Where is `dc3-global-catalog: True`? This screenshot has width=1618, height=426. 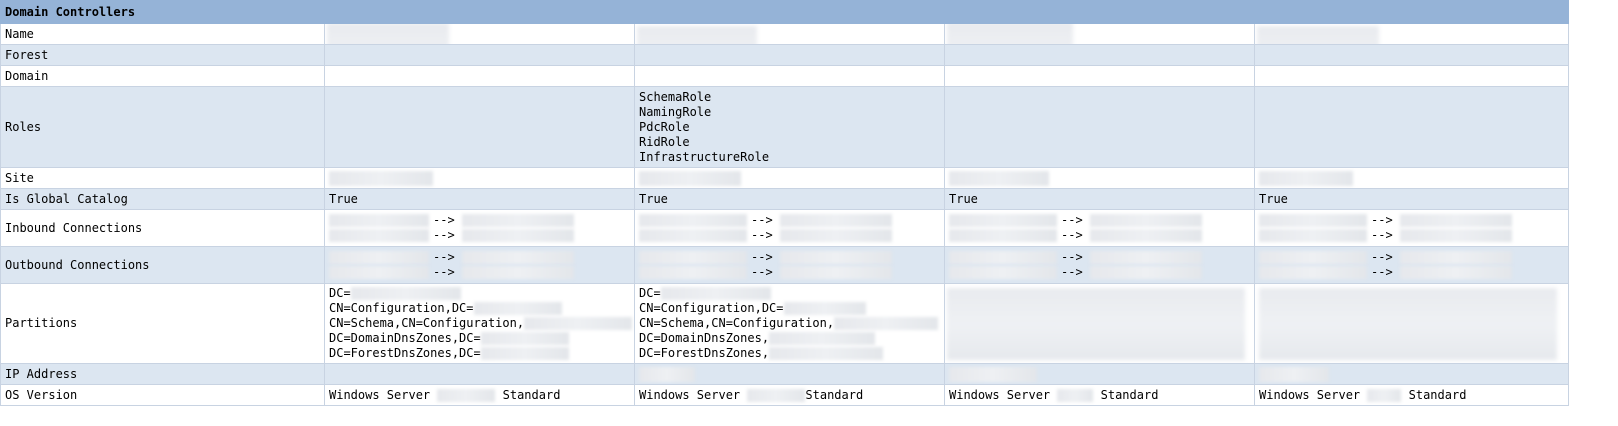 dc3-global-catalog: True is located at coordinates (1099, 199).